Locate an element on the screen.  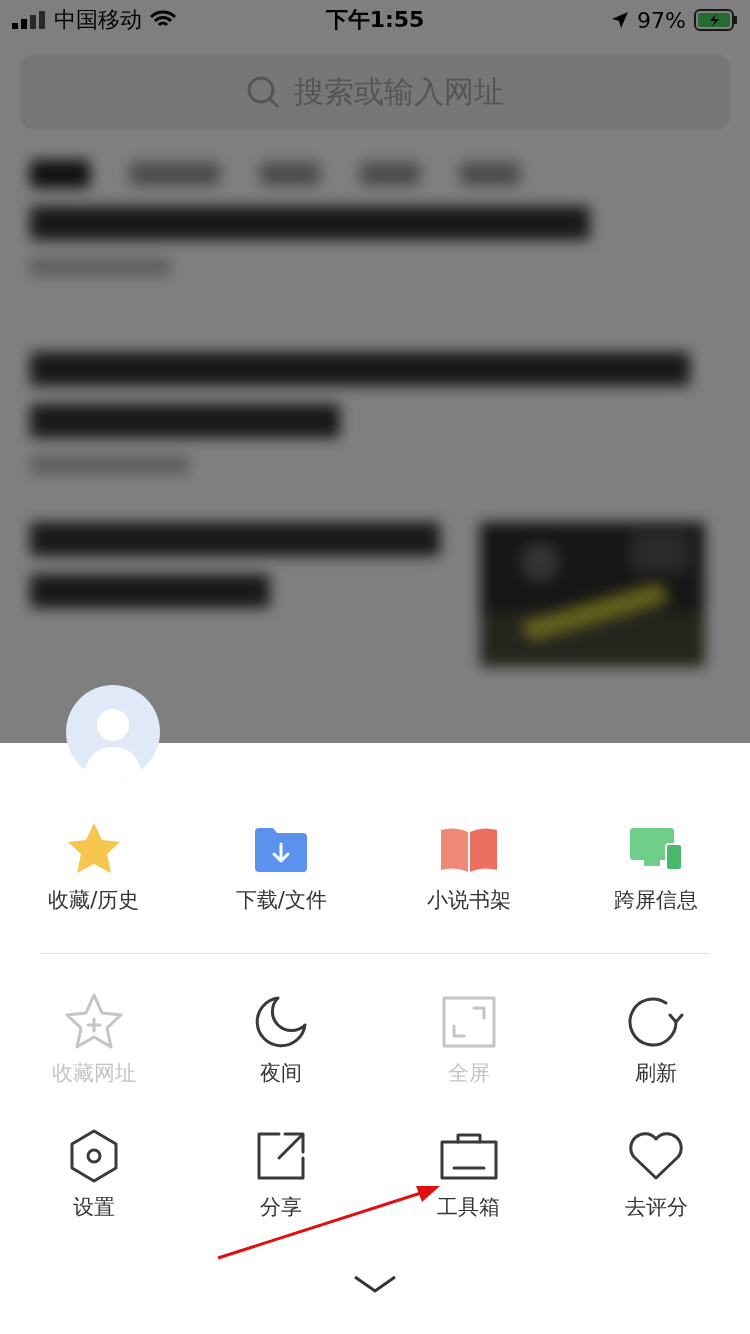
book-icon is located at coordinates (468, 849).